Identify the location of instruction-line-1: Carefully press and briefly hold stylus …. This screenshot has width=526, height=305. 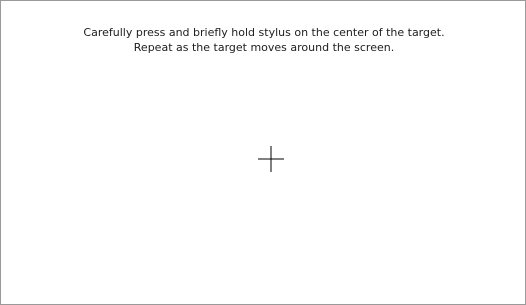
(264, 32).